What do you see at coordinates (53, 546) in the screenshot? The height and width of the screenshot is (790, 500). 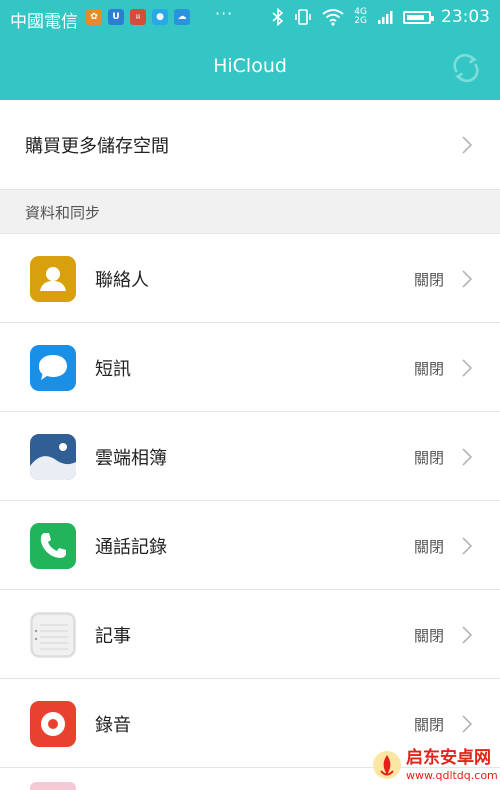 I see `phone-icon` at bounding box center [53, 546].